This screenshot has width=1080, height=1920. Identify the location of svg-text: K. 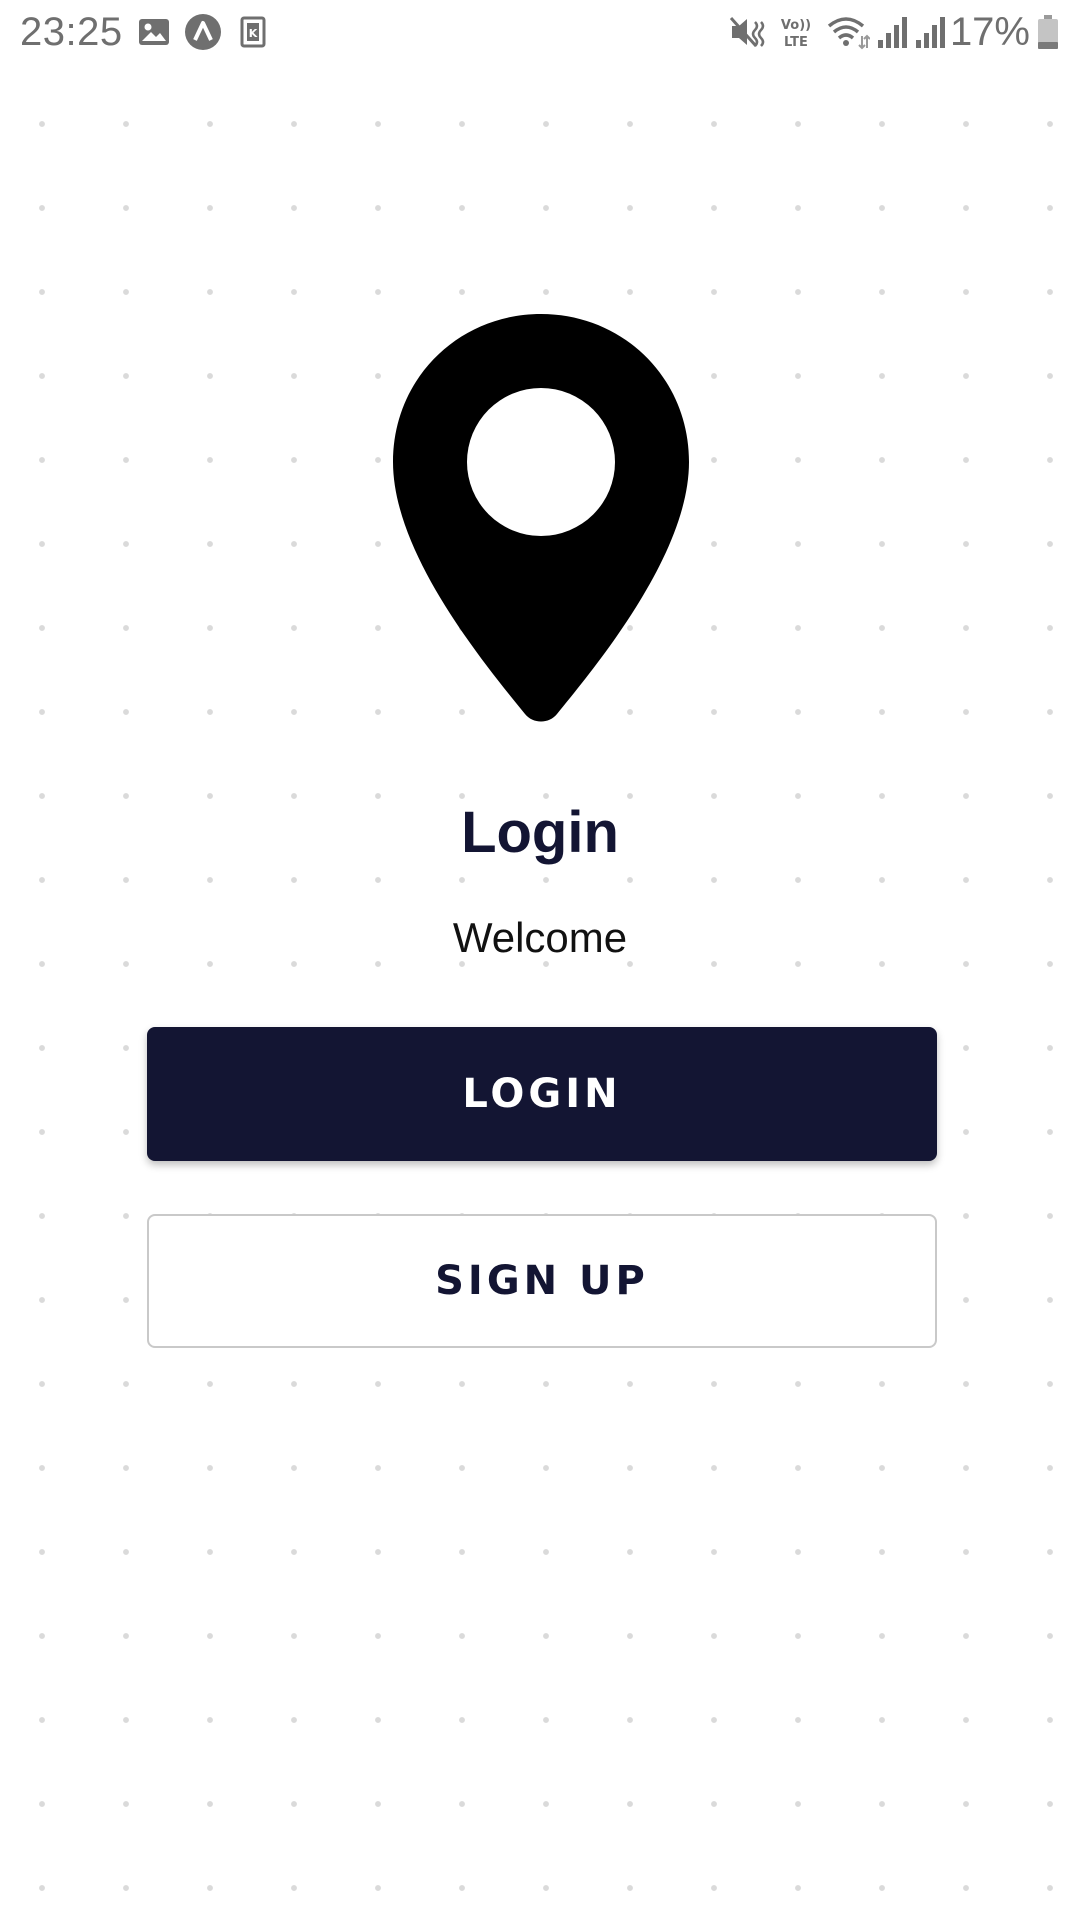
(253, 33).